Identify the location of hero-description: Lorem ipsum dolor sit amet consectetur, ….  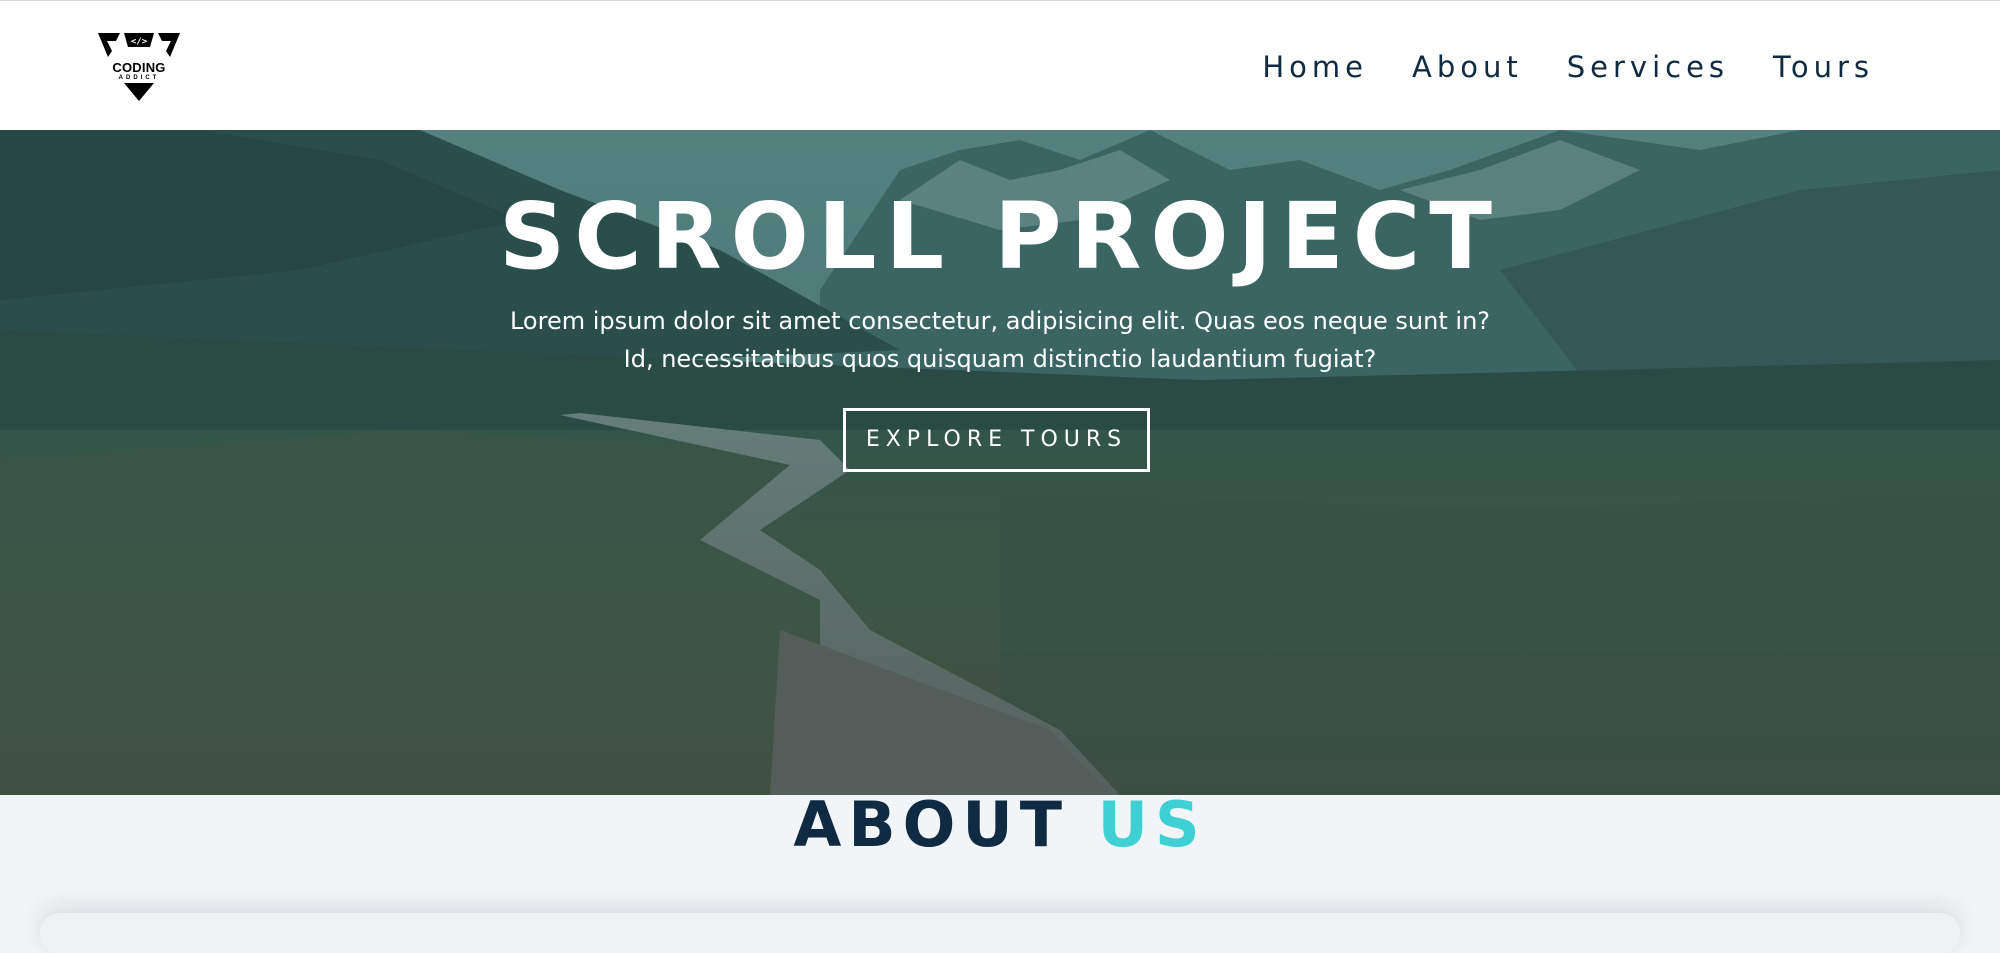
(1000, 340).